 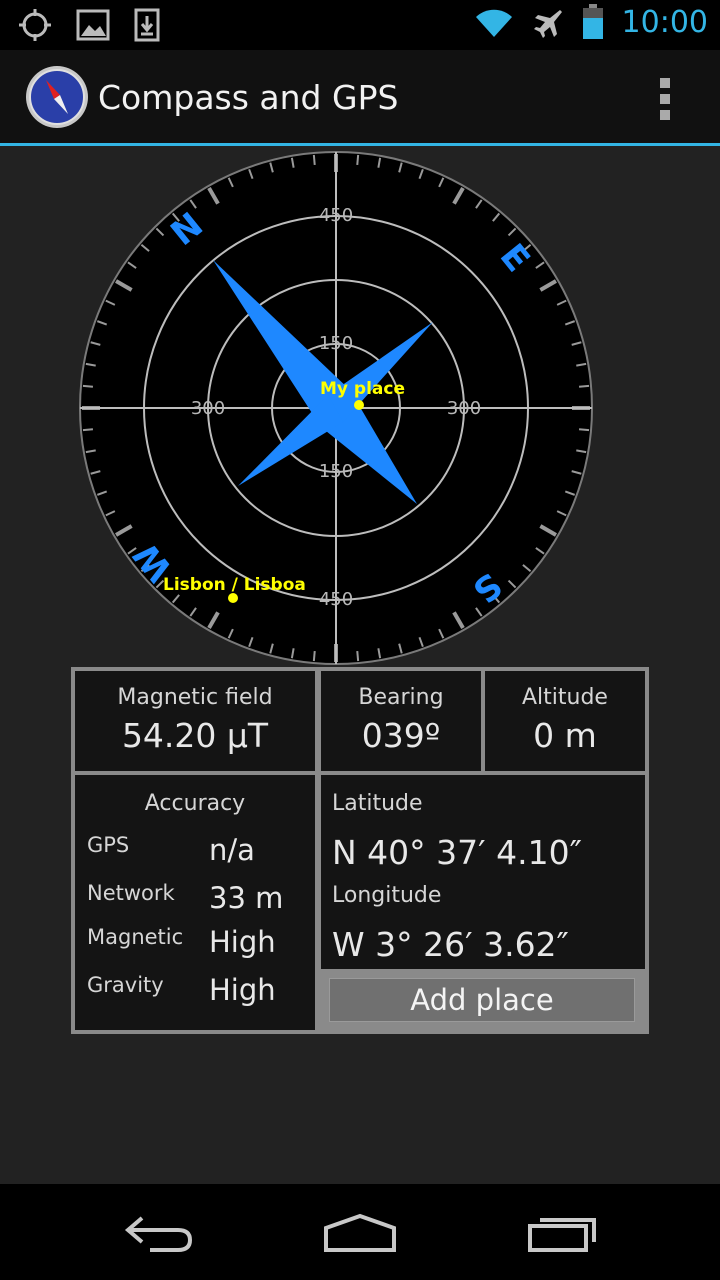 I want to click on magnetic-field-cell: Magnetic field 54.20 µT, so click(x=195, y=721).